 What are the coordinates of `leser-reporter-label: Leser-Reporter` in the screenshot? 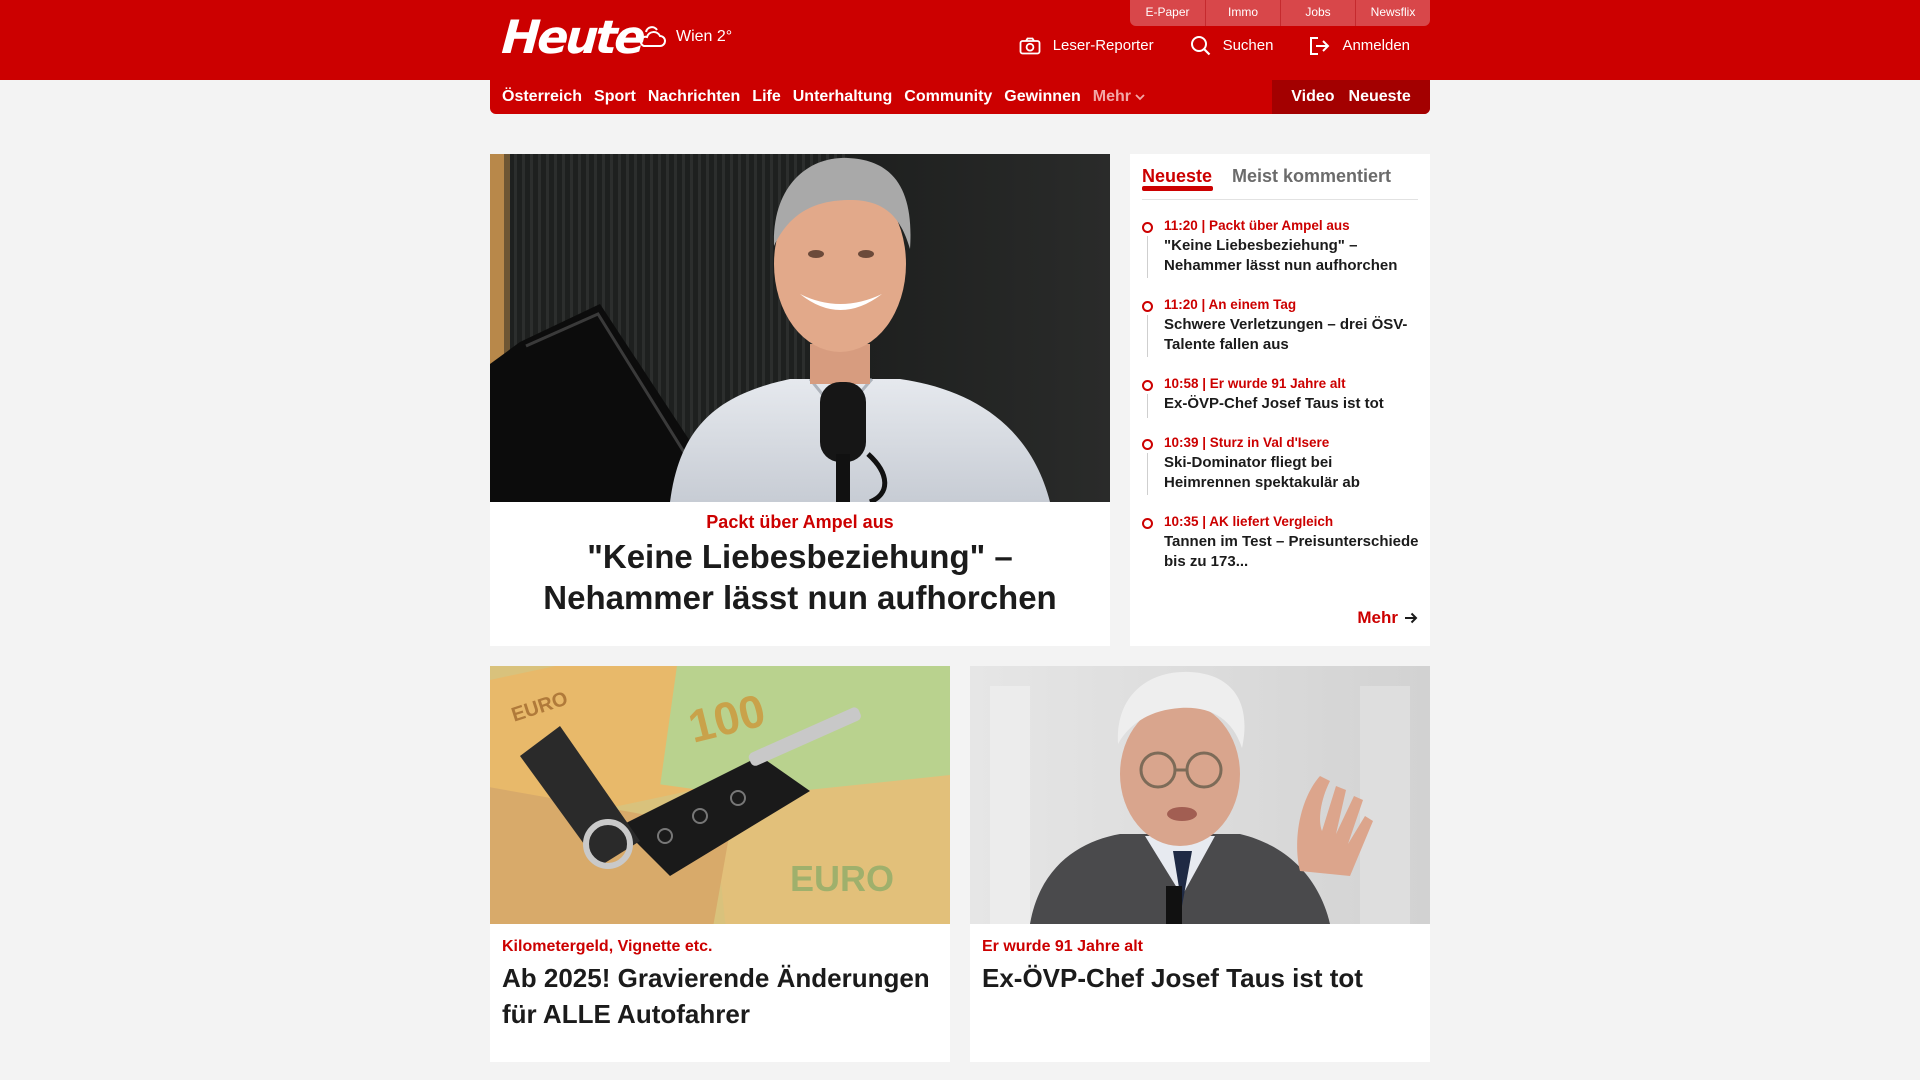 It's located at (1103, 45).